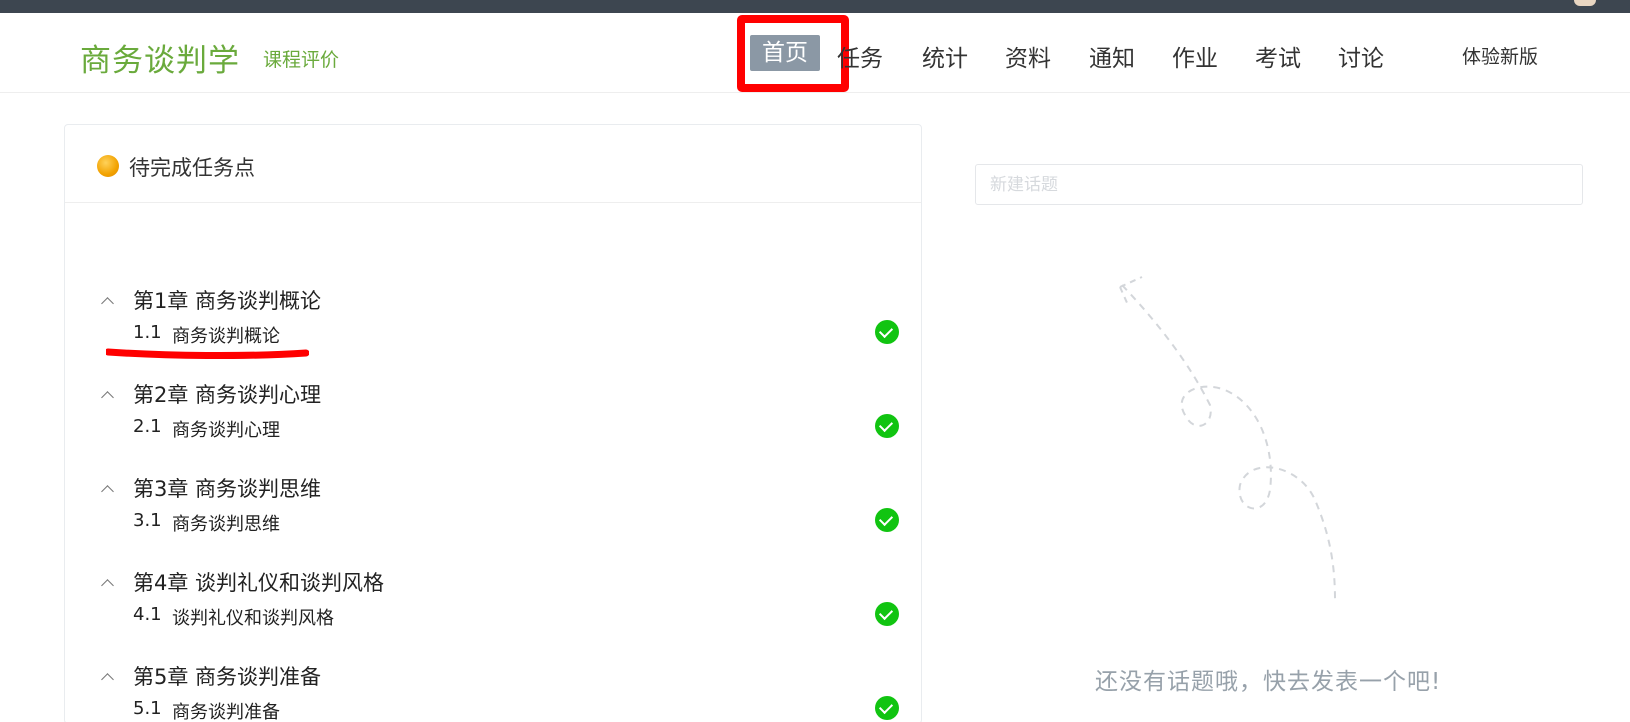  What do you see at coordinates (227, 676) in the screenshot?
I see `chapter-title: 第5章 商务谈判准备` at bounding box center [227, 676].